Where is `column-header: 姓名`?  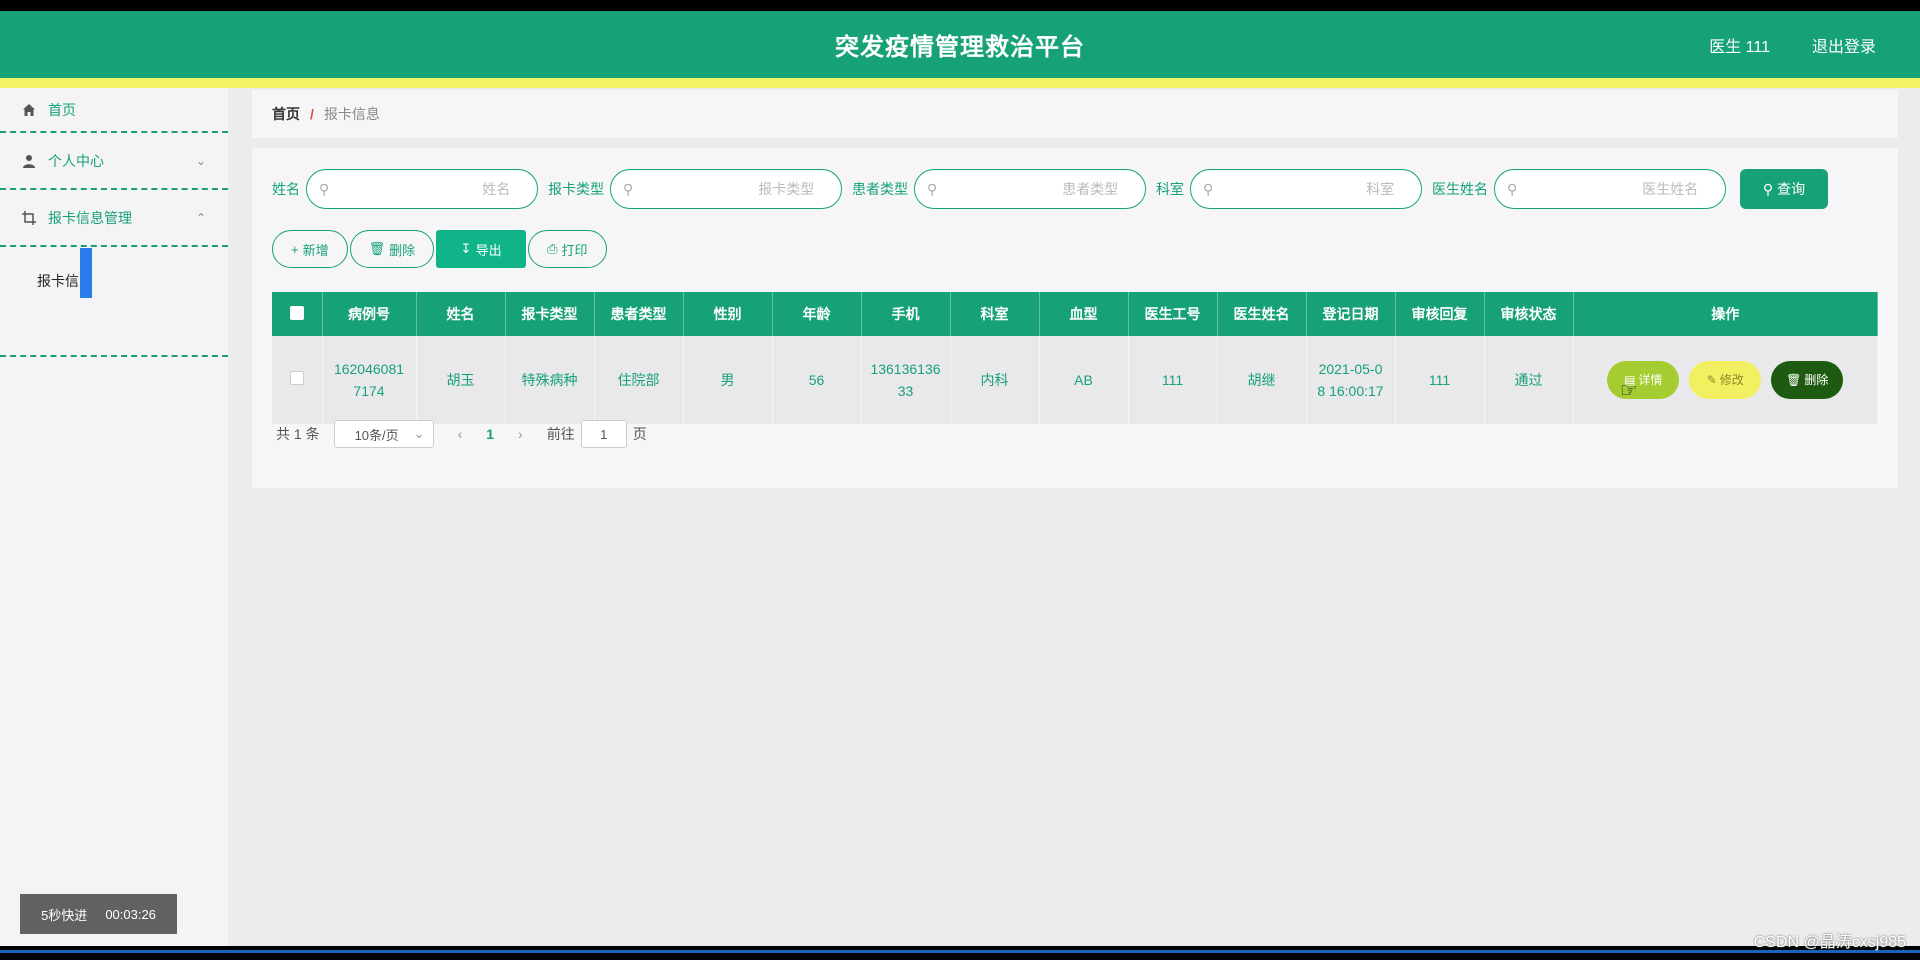 column-header: 姓名 is located at coordinates (461, 314).